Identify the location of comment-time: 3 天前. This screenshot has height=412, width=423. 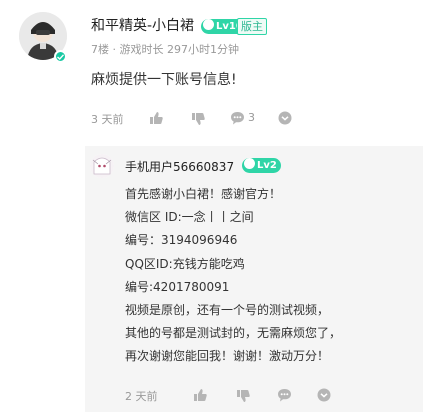
(107, 119).